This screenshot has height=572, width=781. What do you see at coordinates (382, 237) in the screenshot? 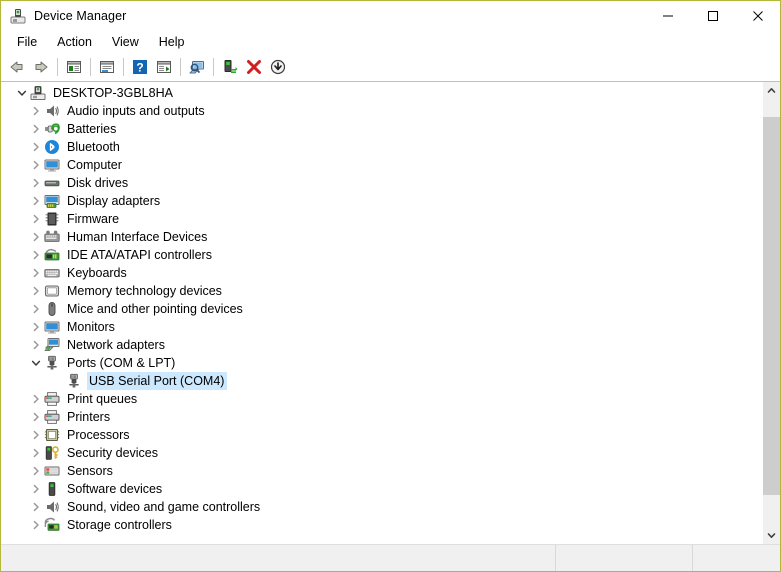
I see `tree-item: Human Interface Devices` at bounding box center [382, 237].